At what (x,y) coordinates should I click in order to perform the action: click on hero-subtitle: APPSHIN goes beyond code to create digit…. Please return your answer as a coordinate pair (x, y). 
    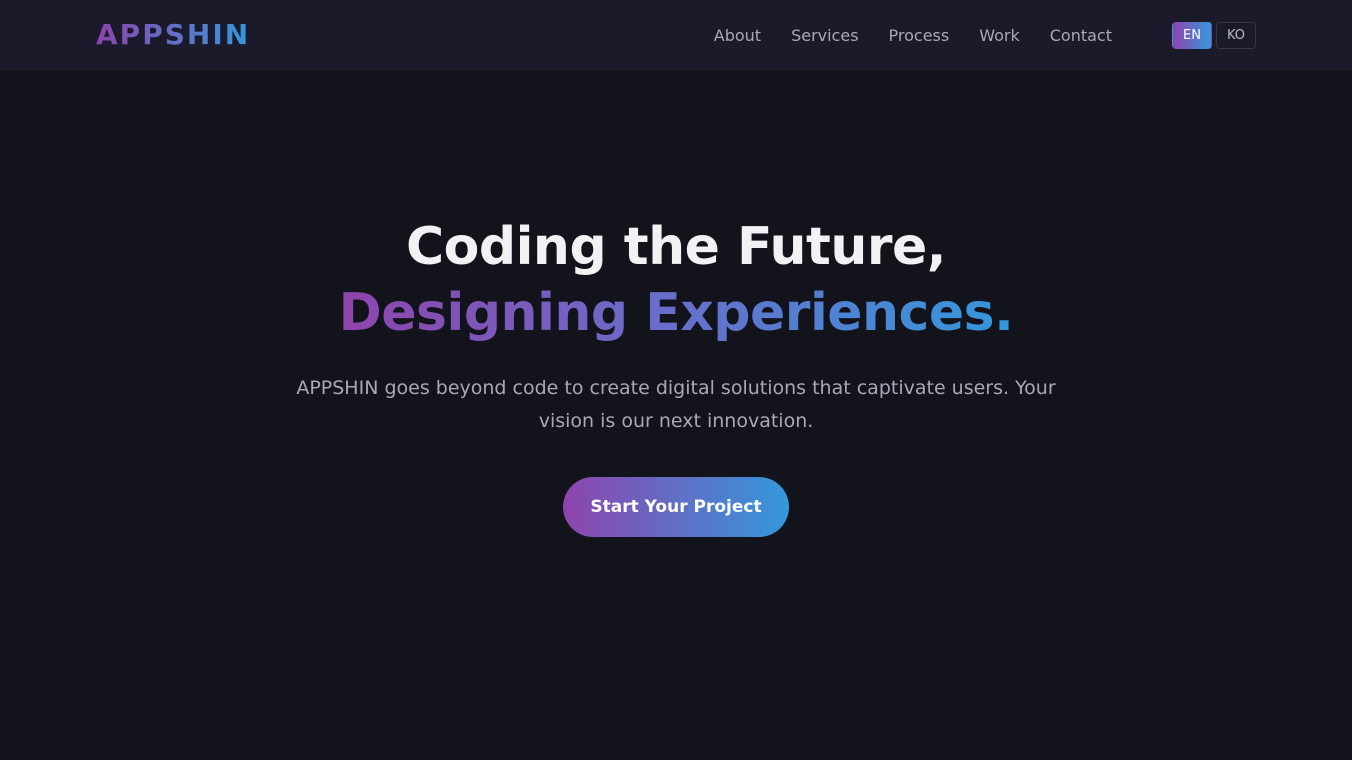
    Looking at the image, I should click on (676, 404).